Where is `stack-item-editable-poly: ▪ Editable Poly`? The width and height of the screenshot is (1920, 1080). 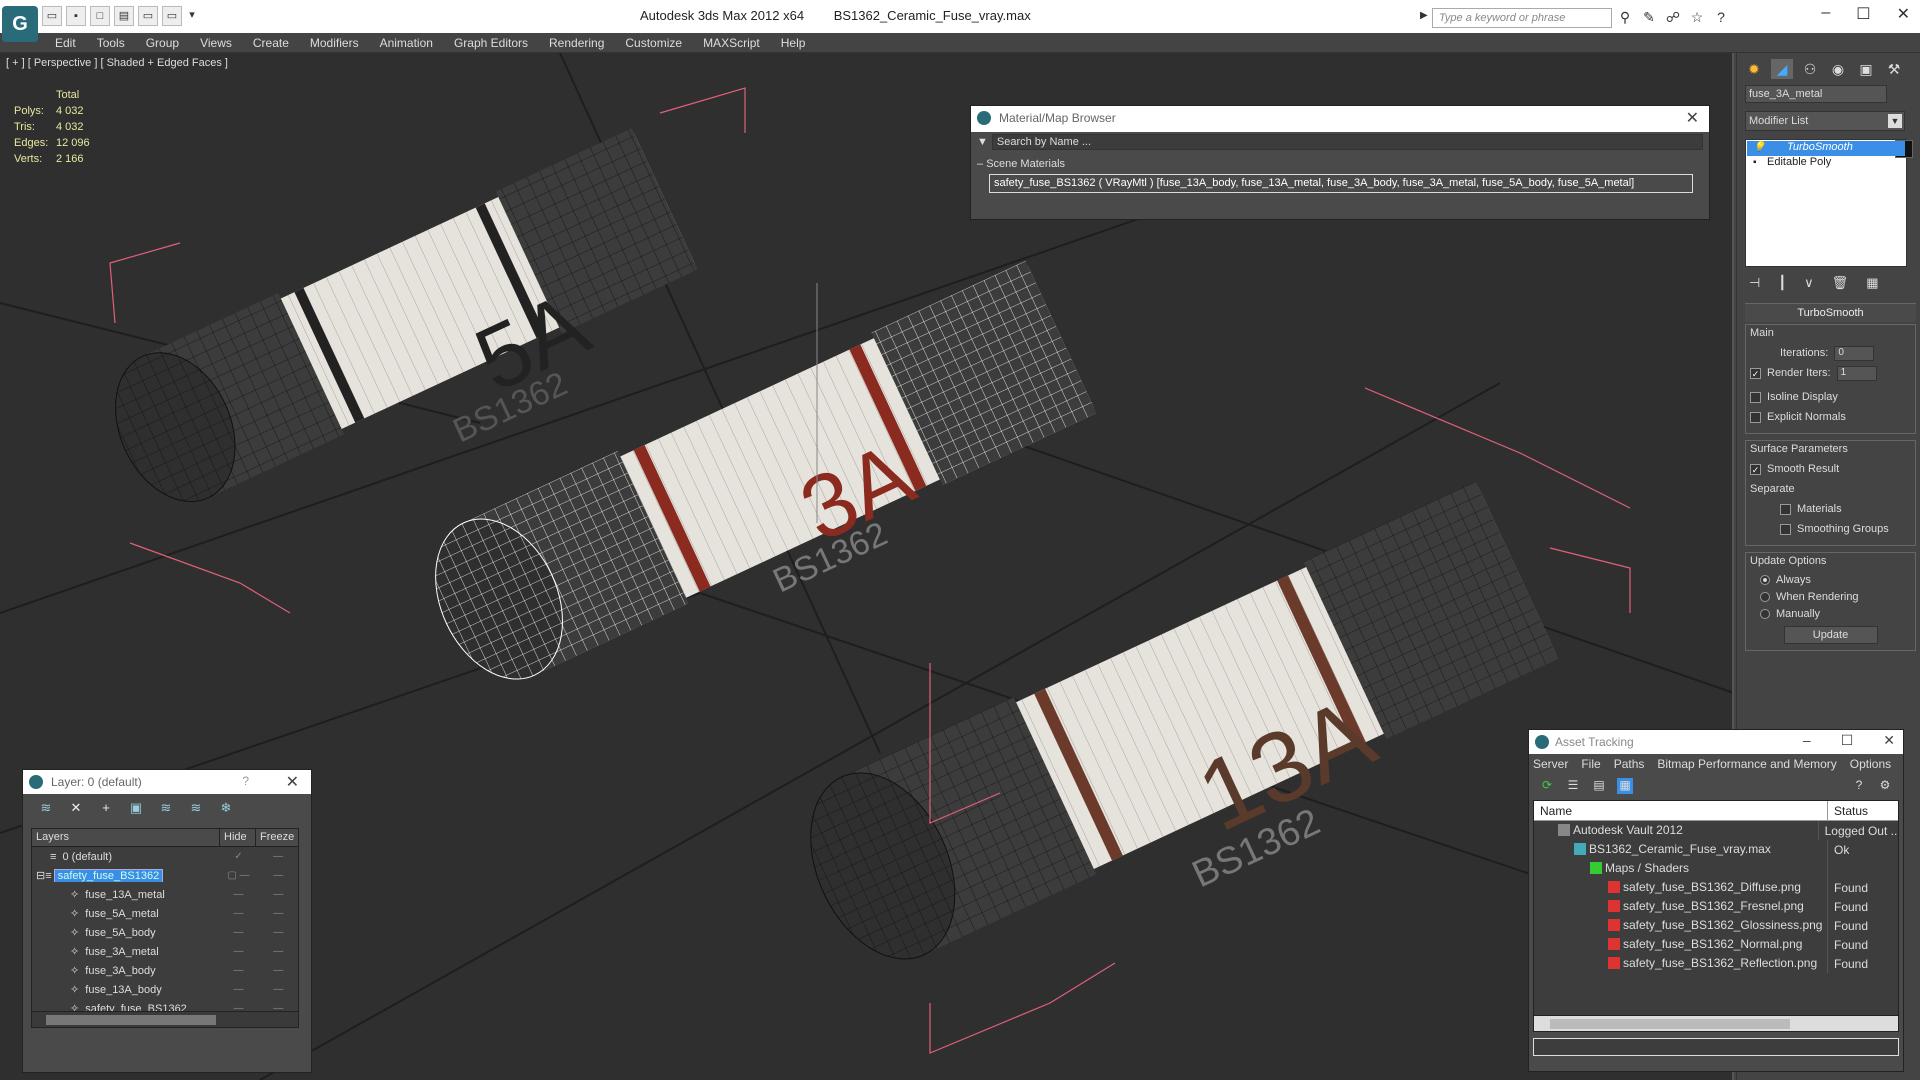 stack-item-editable-poly: ▪ Editable Poly is located at coordinates (1826, 163).